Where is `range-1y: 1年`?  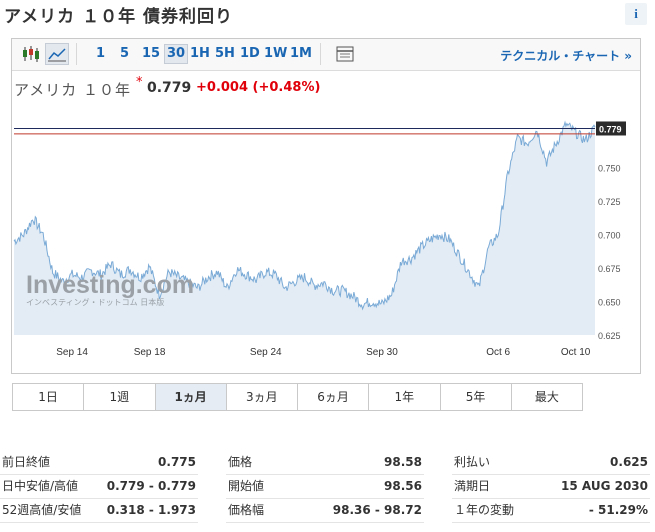
range-1y: 1年 is located at coordinates (405, 397).